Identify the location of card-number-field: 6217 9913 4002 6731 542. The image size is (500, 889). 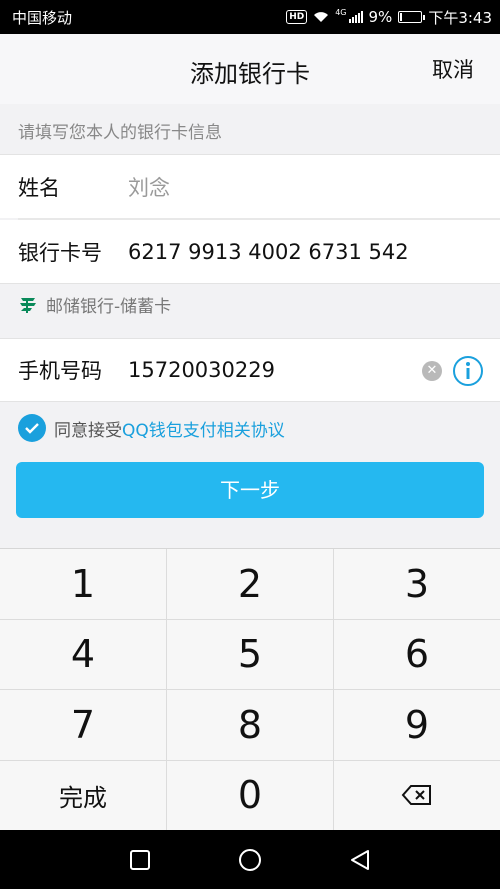
(268, 252).